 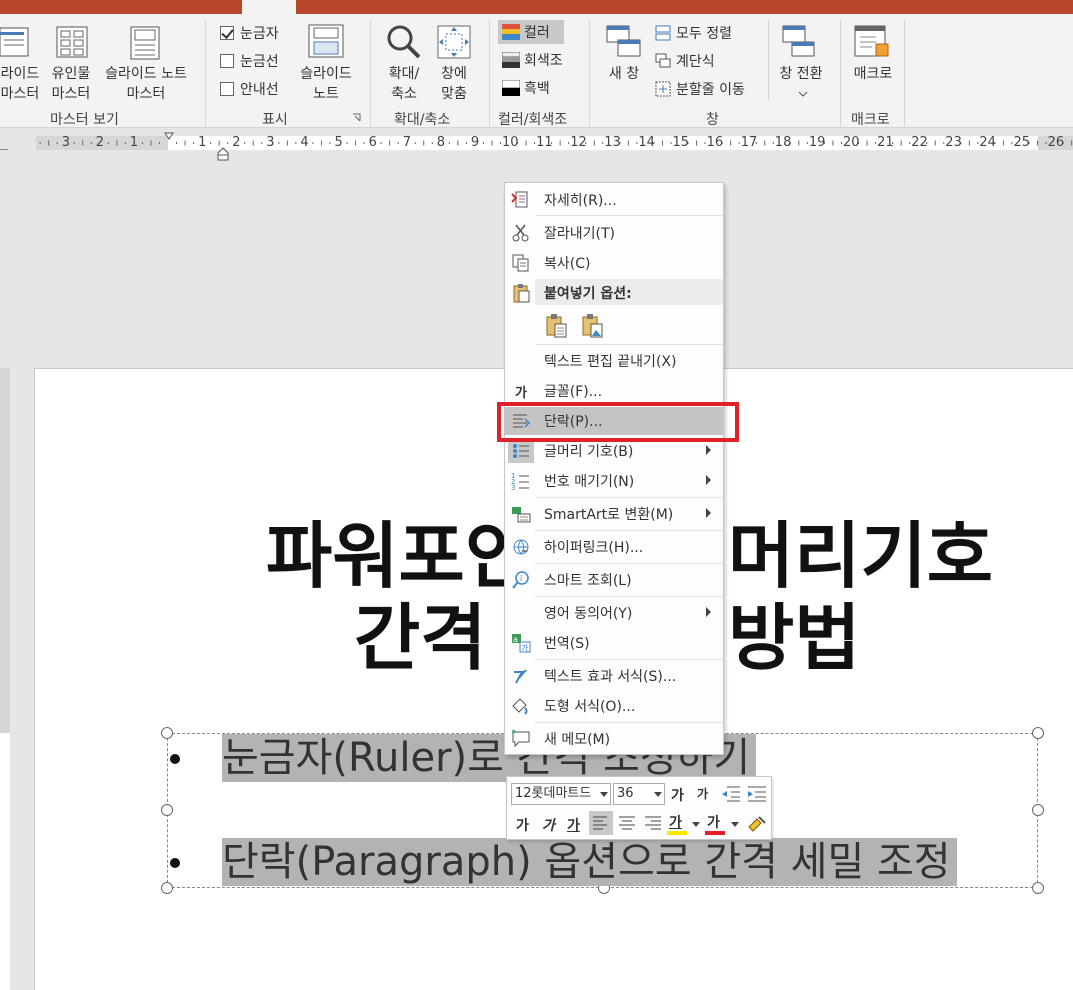 I want to click on left-indent-marker, so click(x=223, y=154).